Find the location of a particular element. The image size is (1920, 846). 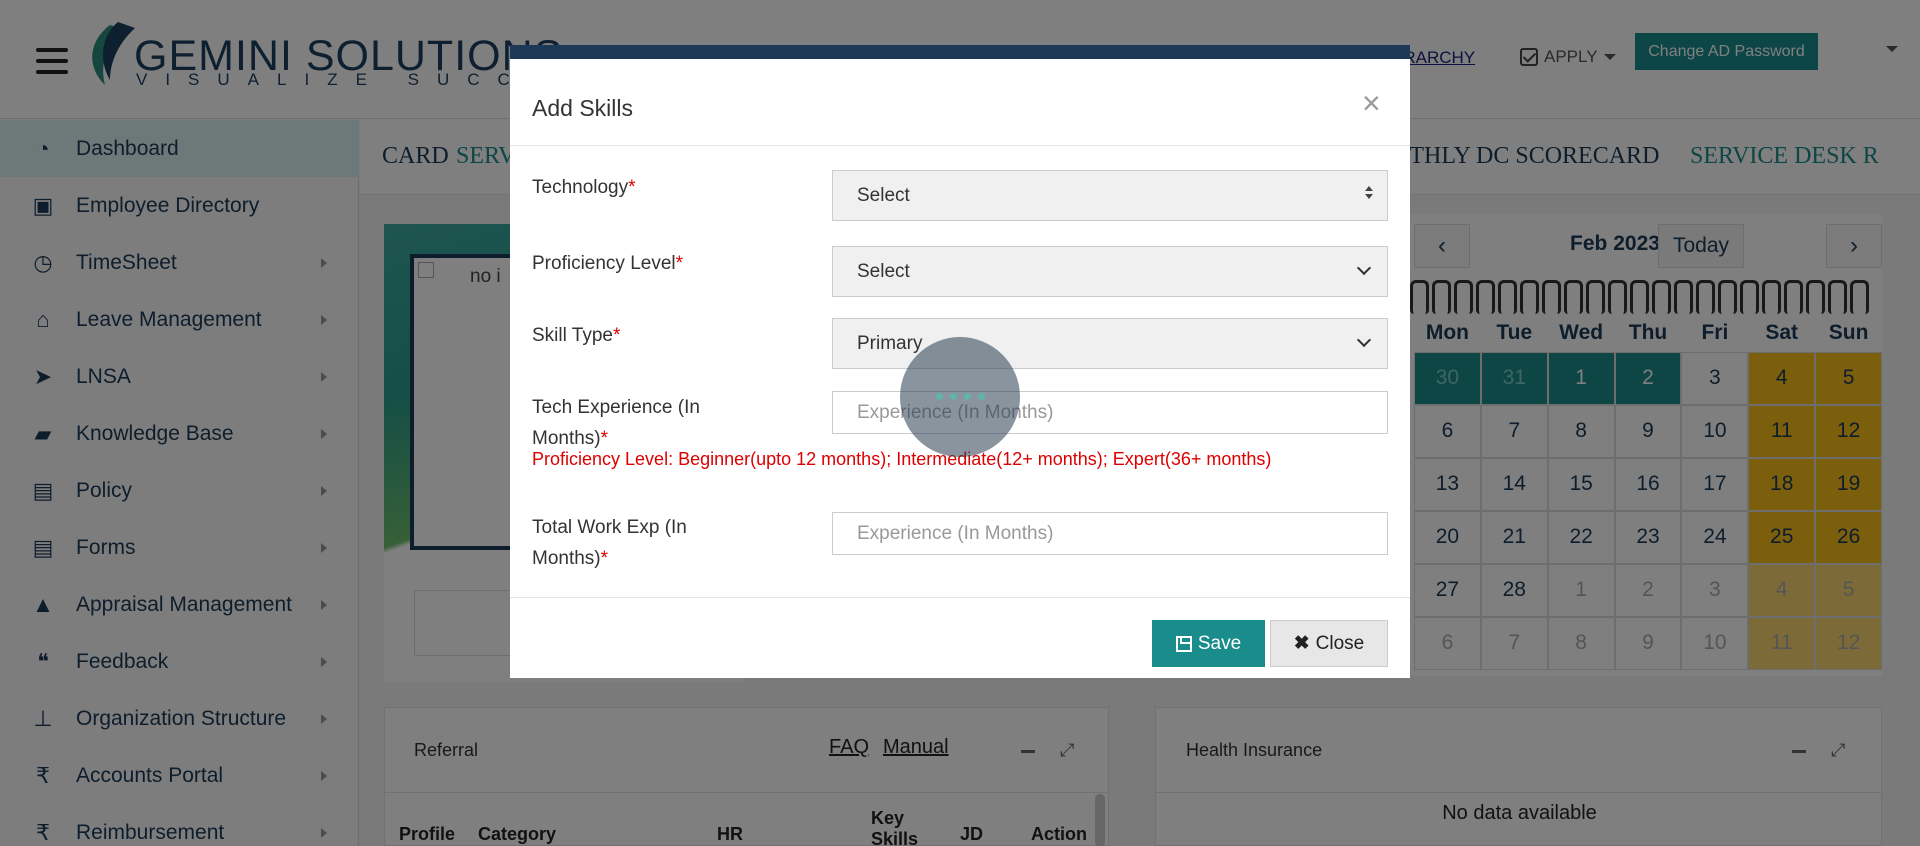

close-icon: × is located at coordinates (1371, 103).